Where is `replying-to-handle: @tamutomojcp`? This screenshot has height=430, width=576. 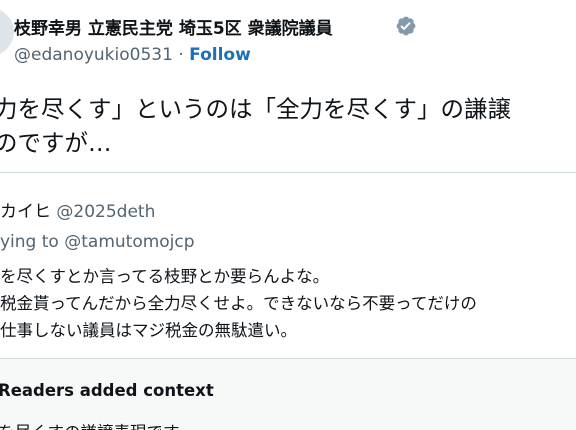 replying-to-handle: @tamutomojcp is located at coordinates (129, 242).